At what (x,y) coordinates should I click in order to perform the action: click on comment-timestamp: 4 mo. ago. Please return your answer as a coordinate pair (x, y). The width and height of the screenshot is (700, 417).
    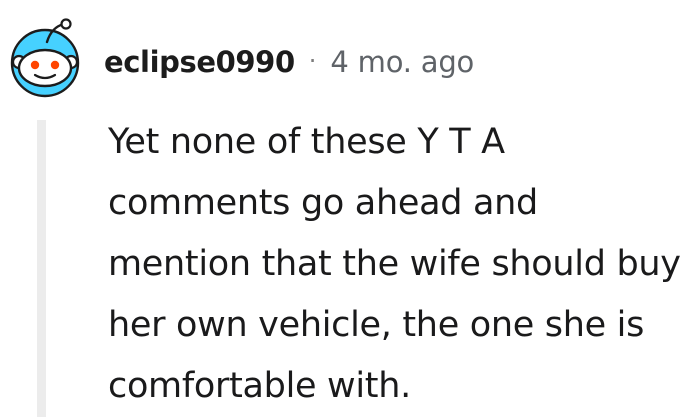
    Looking at the image, I should click on (402, 62).